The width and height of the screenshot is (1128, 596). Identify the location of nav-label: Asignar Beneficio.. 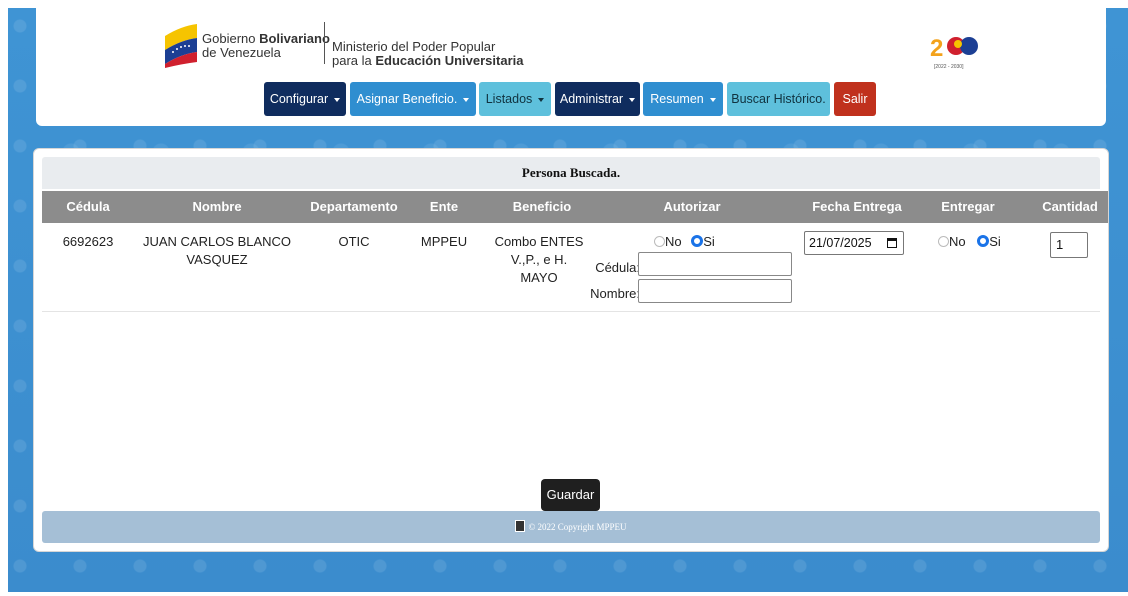
(407, 99).